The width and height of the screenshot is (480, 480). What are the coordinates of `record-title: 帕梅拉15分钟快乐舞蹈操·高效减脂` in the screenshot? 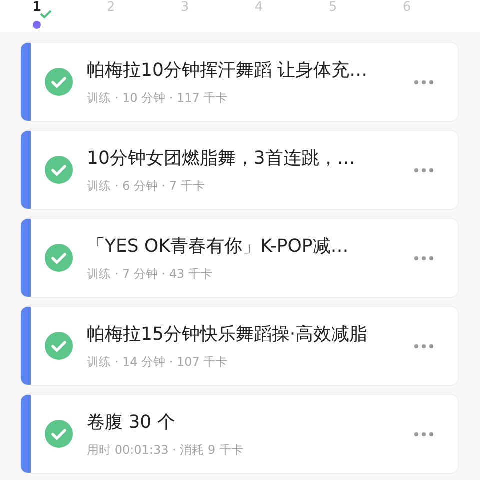 It's located at (228, 334).